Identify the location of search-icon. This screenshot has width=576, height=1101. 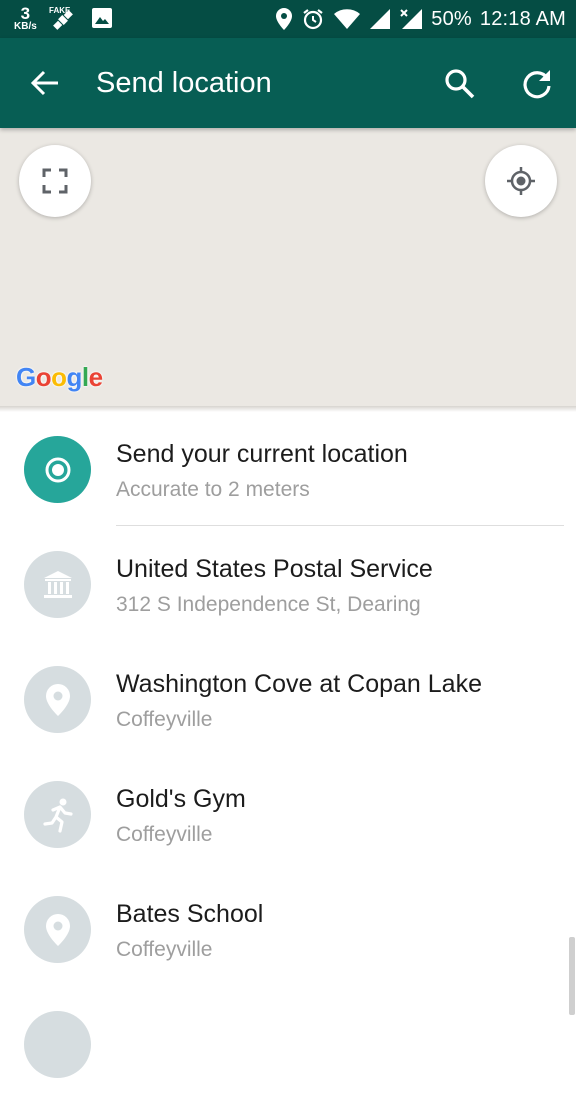
(460, 84).